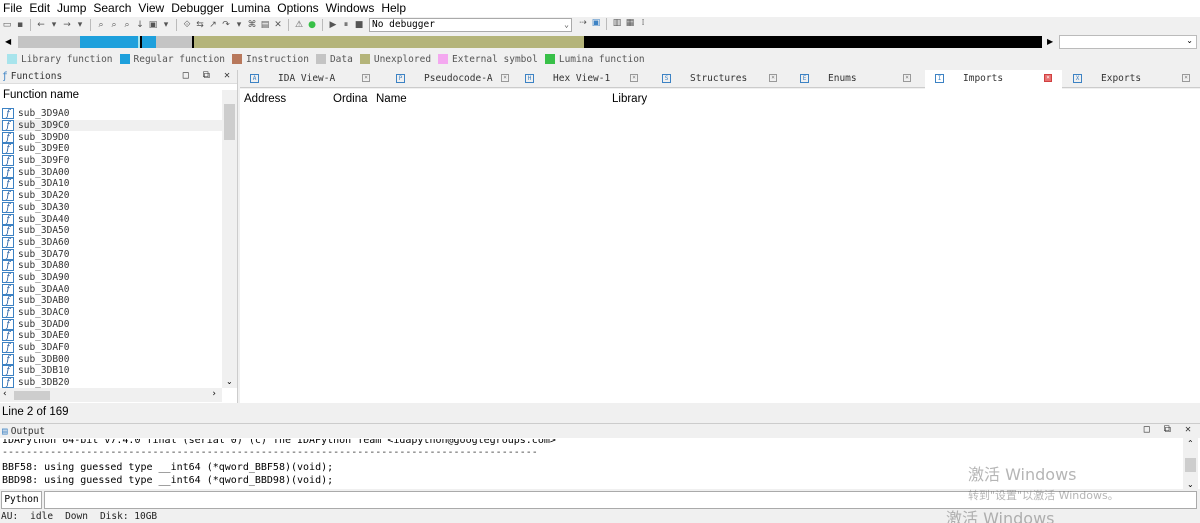 The height and width of the screenshot is (523, 1200). Describe the element at coordinates (351, 8) in the screenshot. I see `menu-windows: Windows` at that location.